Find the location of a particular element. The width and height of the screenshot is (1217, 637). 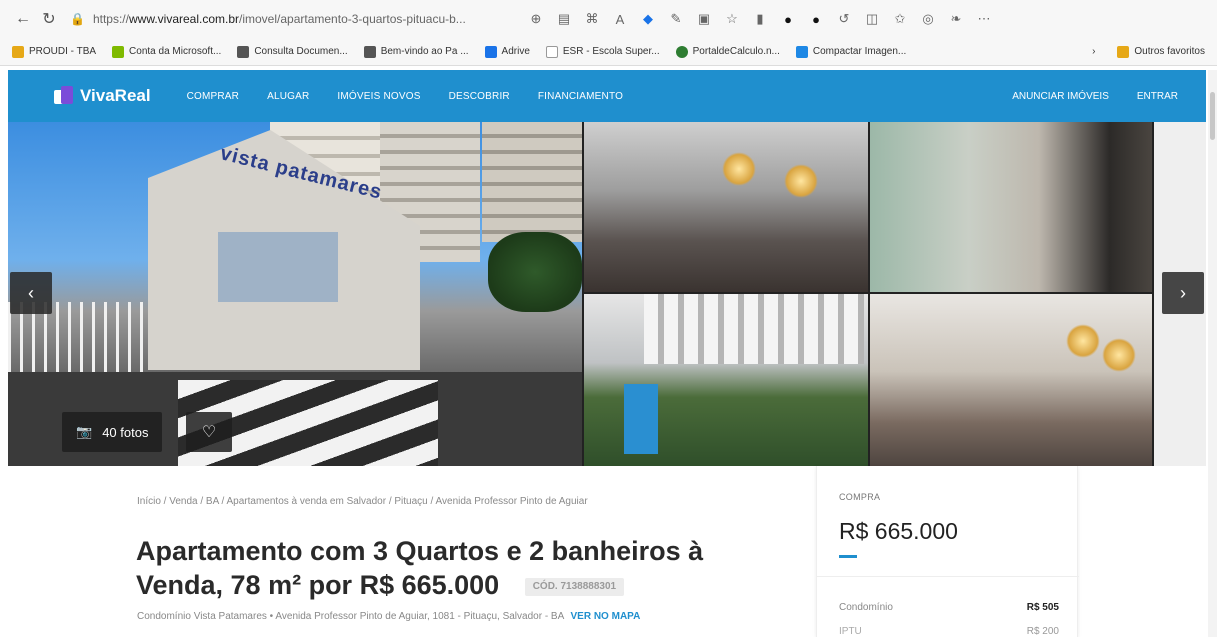

toolbar-icons: ⊕ ▤ ⌘ A ◆ ✎ ▣ ☆ ▮ ● ● ↺ ◫ ✩ ◎ ❧ ⋯ is located at coordinates (760, 19).